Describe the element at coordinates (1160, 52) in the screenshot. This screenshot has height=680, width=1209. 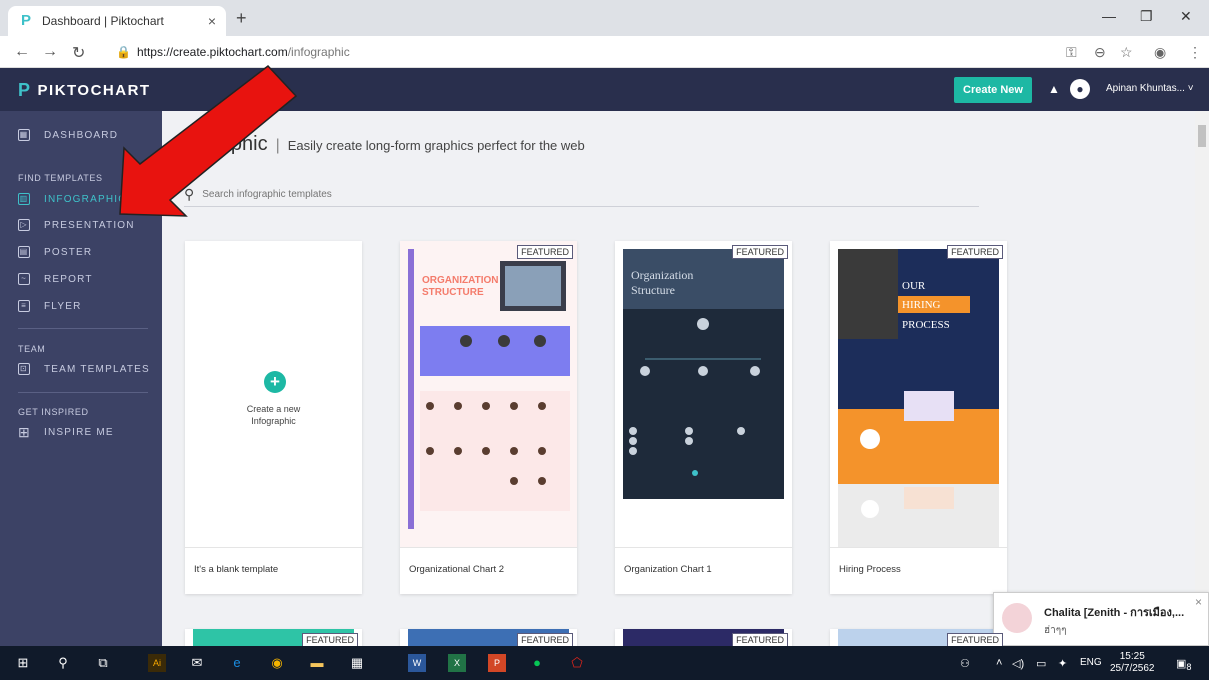
I see `profile-icon: ◉` at that location.